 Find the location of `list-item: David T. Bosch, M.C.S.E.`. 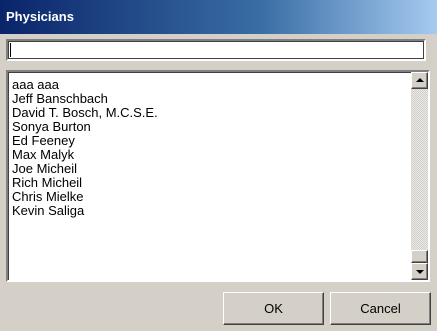

list-item: David T. Bosch, M.C.S.E. is located at coordinates (210, 113).